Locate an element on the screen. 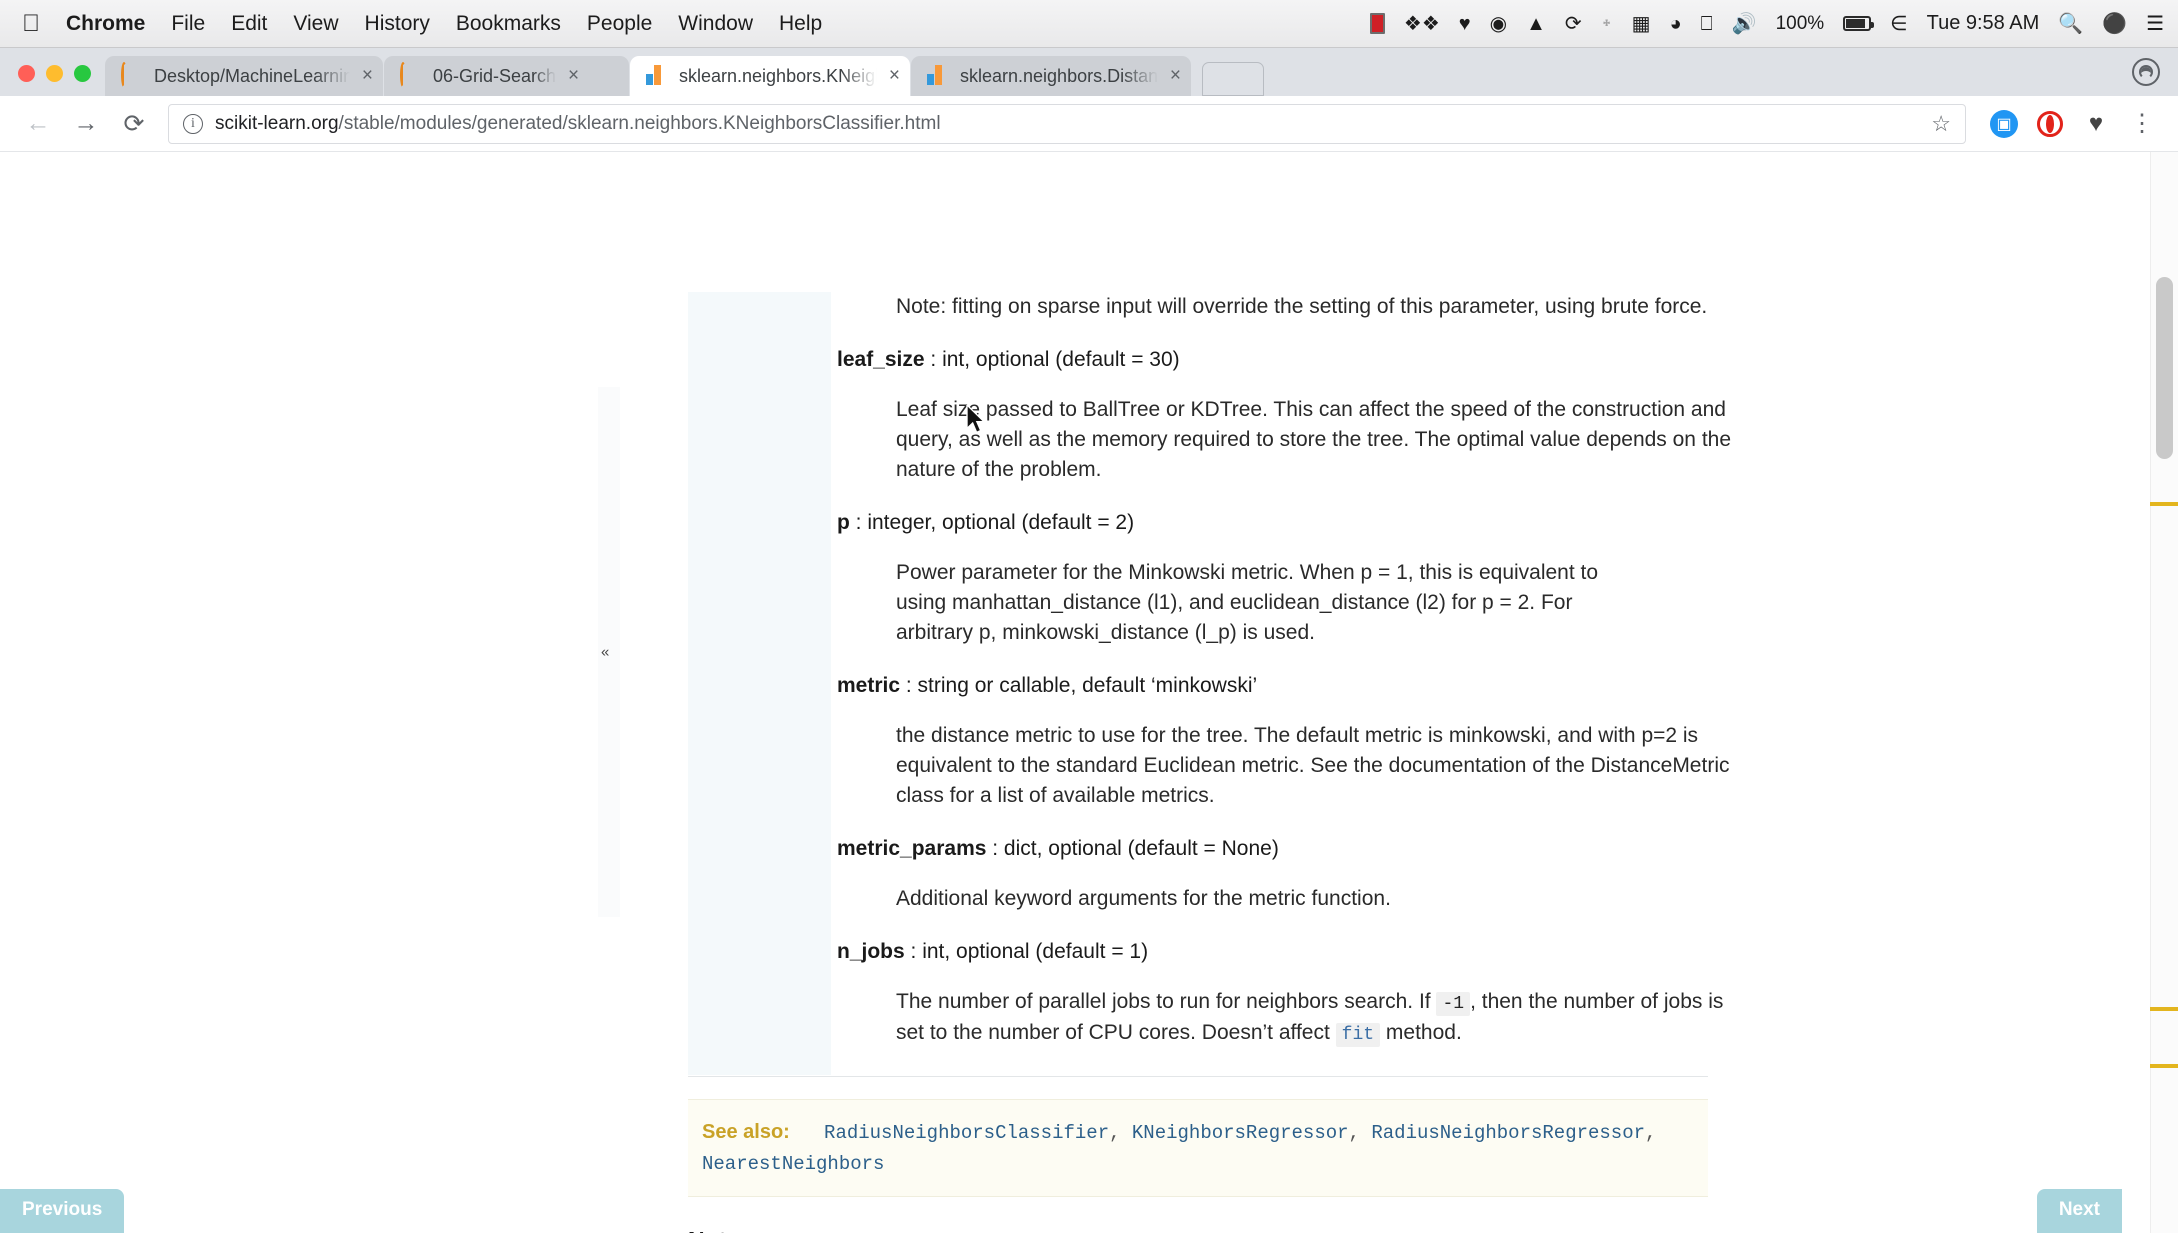 This screenshot has width=2178, height=1234. loading-throbber-icon is located at coordinates (132, 75).